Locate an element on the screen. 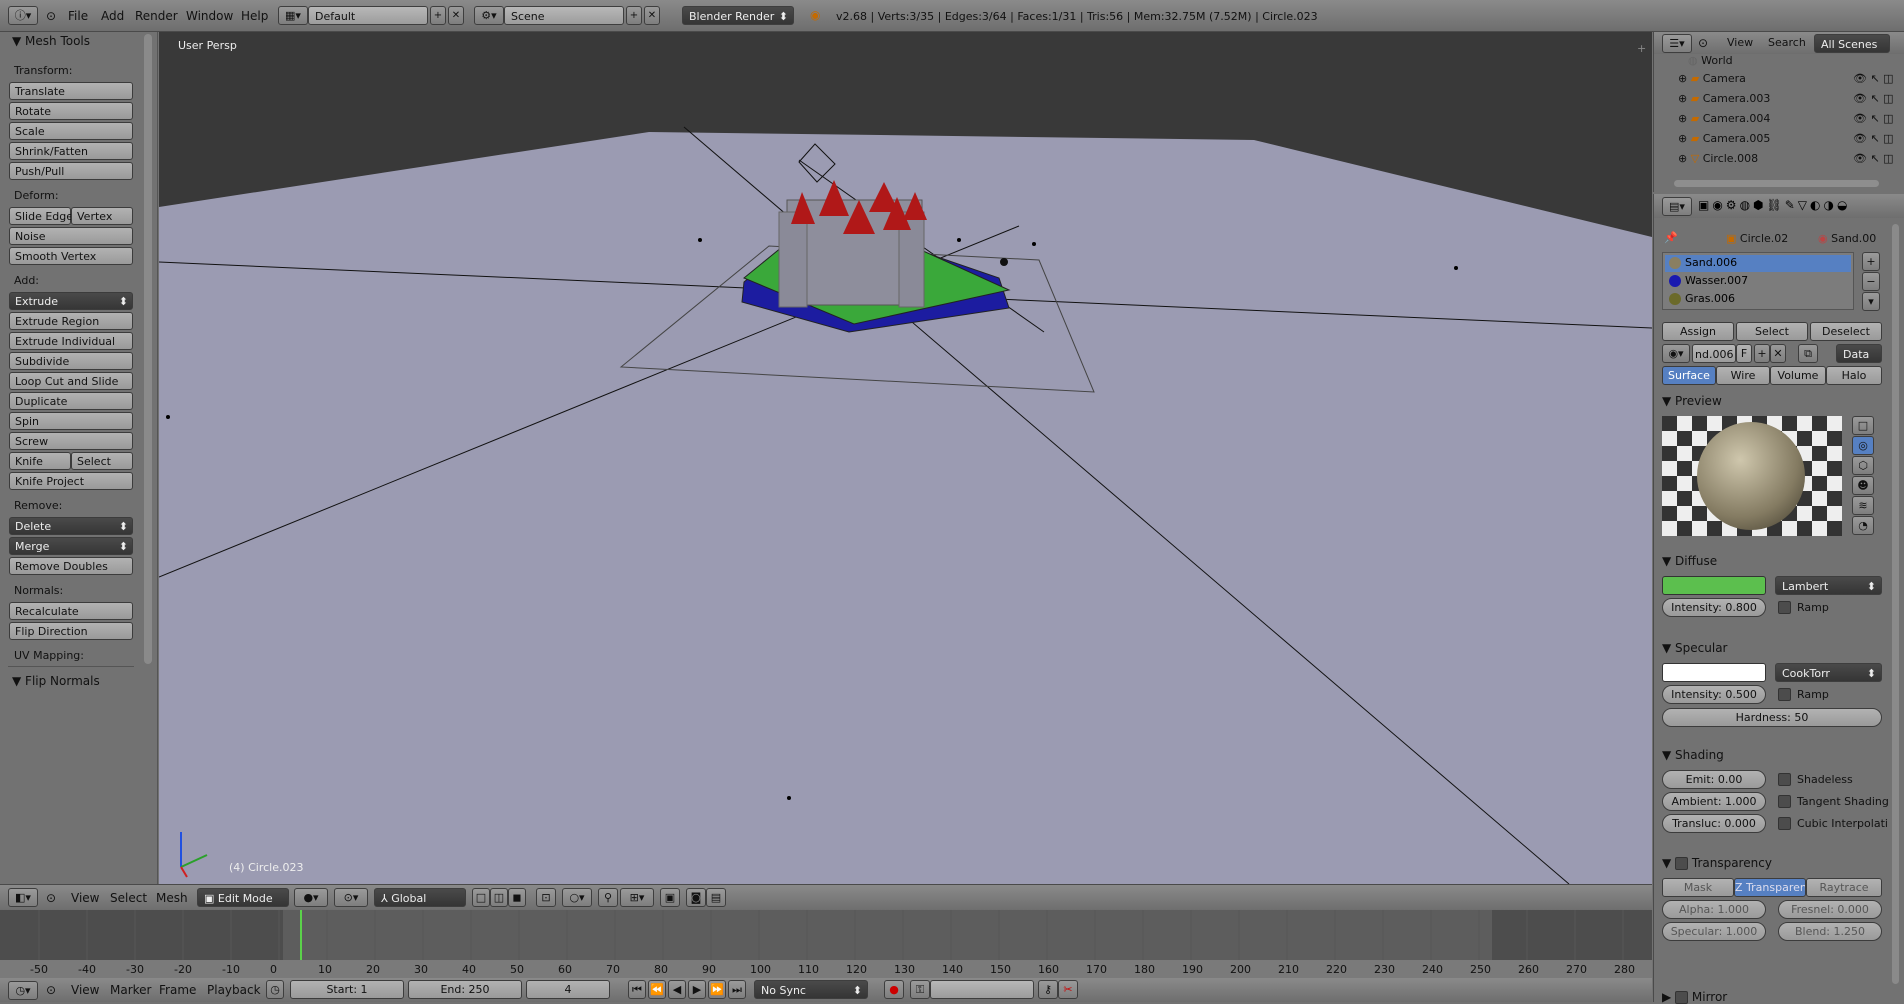  material-slots-list: Sand.006 Wasser.007 Gras.006 is located at coordinates (1758, 281).